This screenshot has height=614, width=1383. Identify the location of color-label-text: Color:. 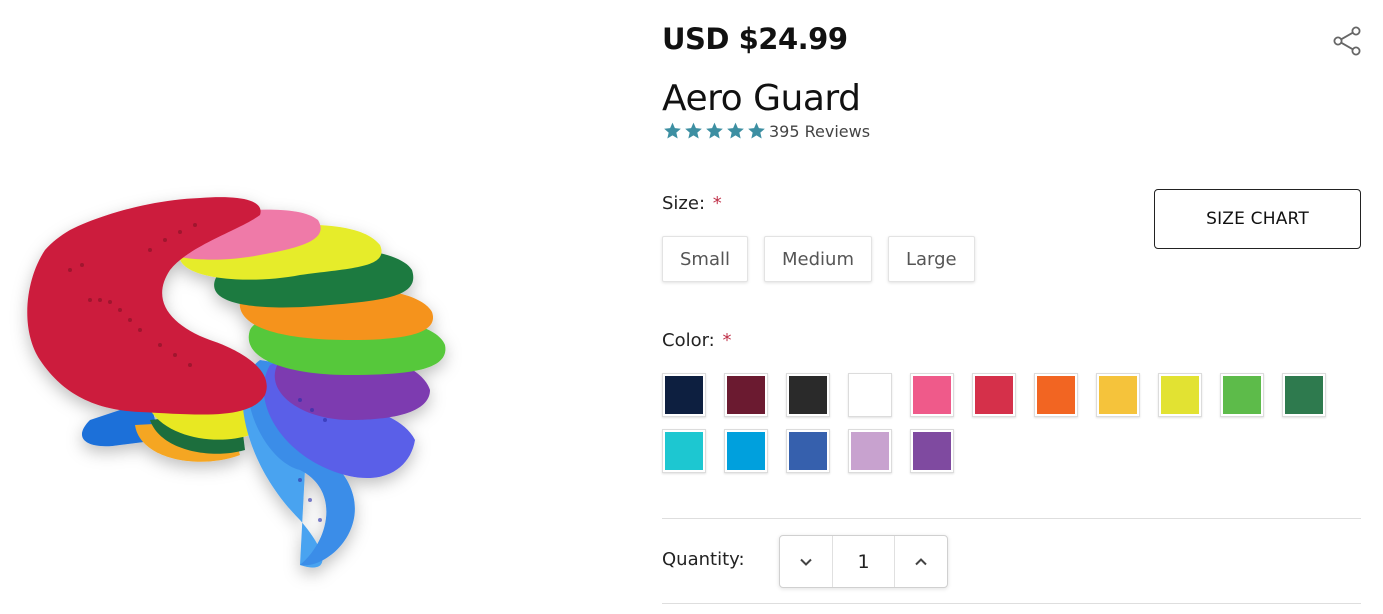
(688, 340).